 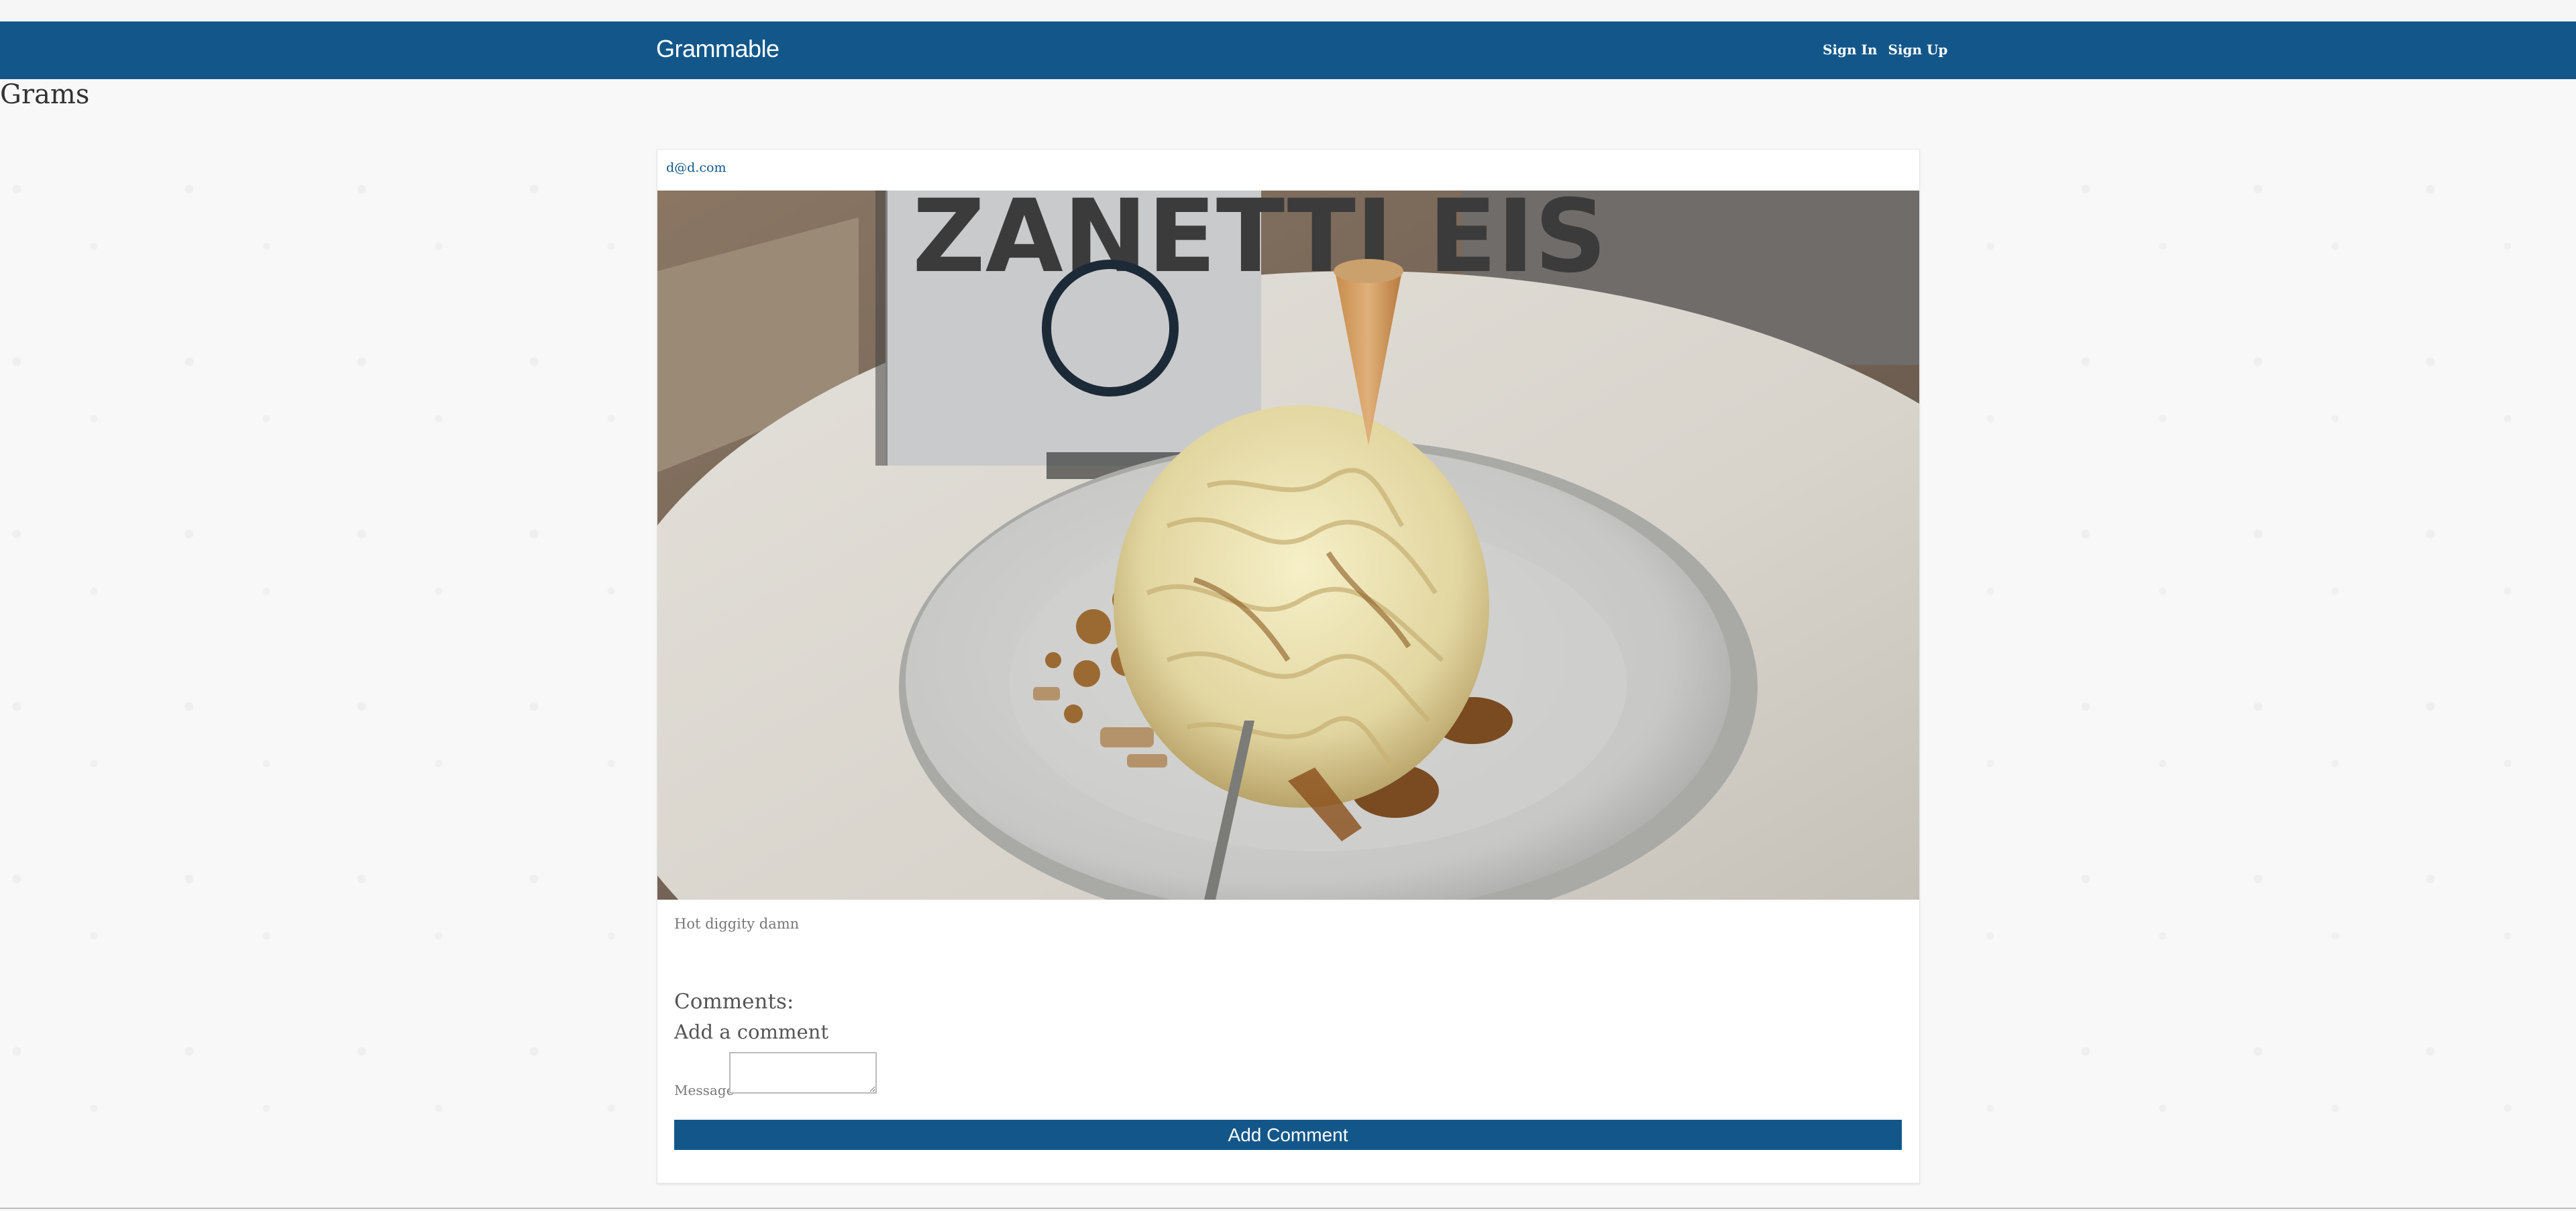 What do you see at coordinates (45, 94) in the screenshot?
I see `page-title: Grams` at bounding box center [45, 94].